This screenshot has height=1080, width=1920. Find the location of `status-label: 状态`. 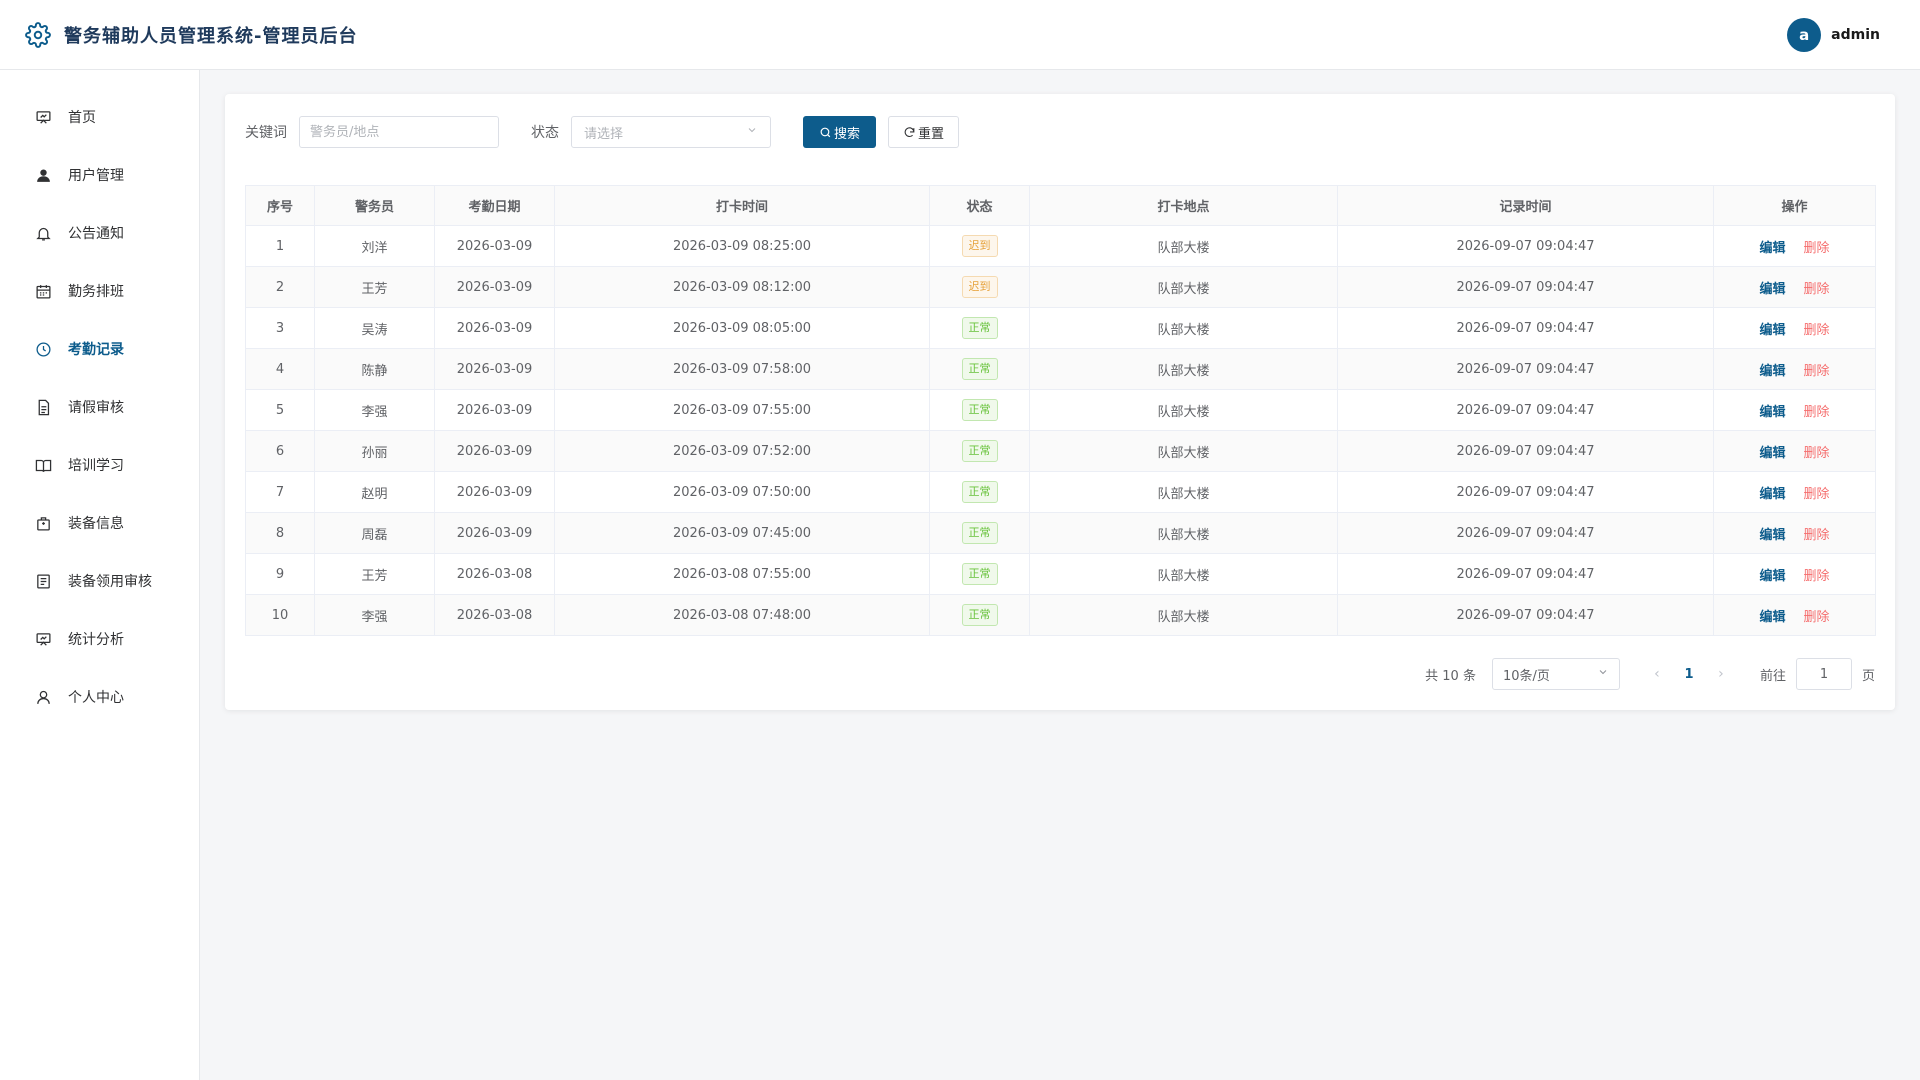

status-label: 状态 is located at coordinates (545, 133).